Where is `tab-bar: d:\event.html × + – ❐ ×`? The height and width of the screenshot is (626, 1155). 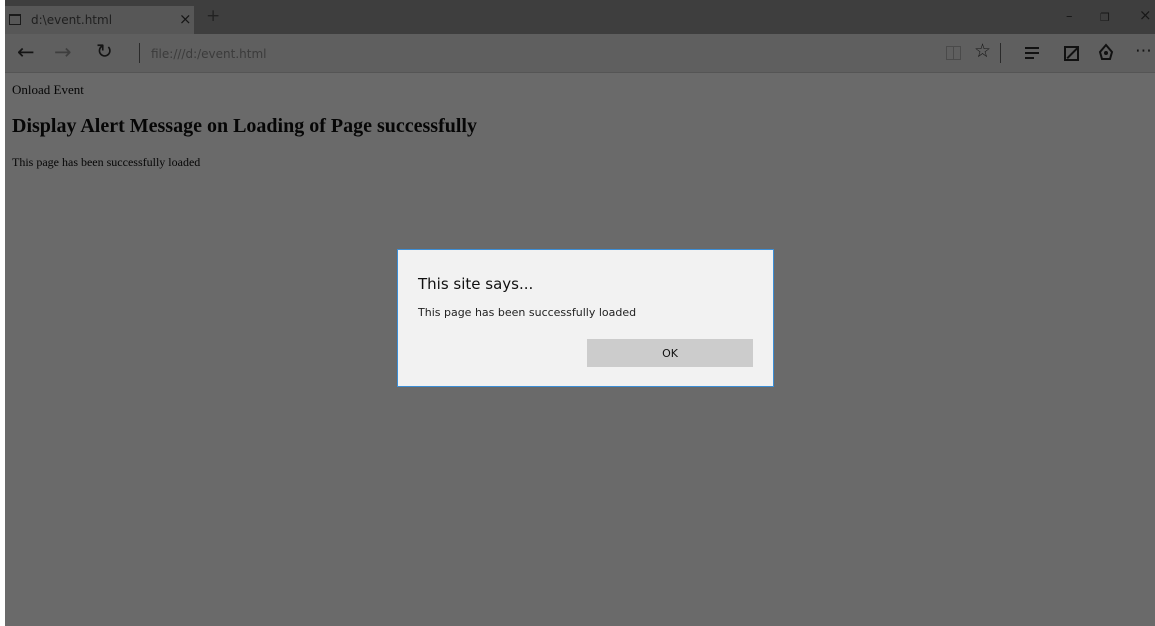
tab-bar: d:\event.html × + – ❐ × is located at coordinates (577, 17).